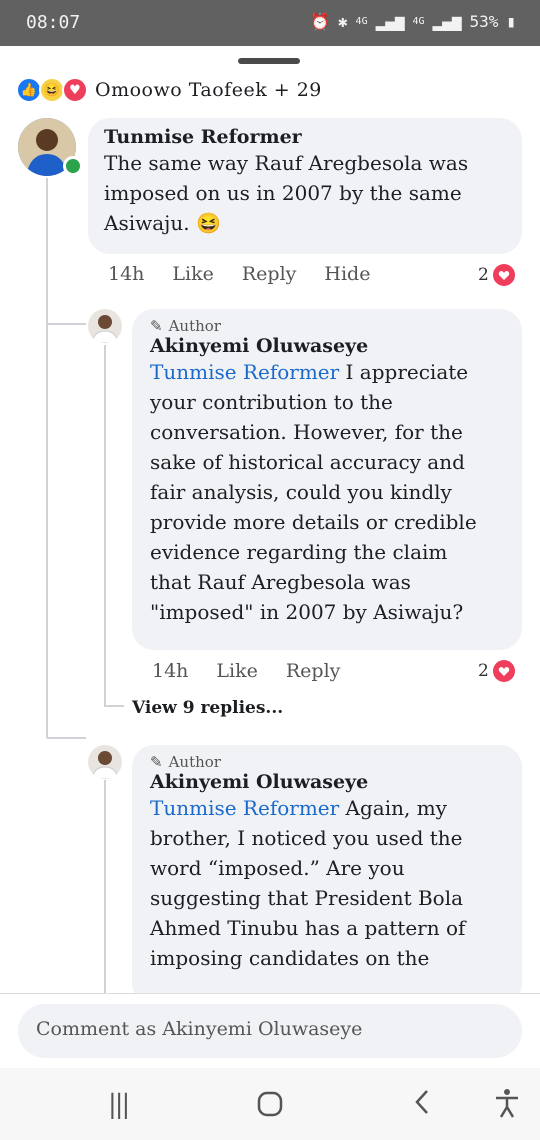 This screenshot has width=540, height=1140. Describe the element at coordinates (105, 525) in the screenshot. I see `thread-line-sub` at that location.